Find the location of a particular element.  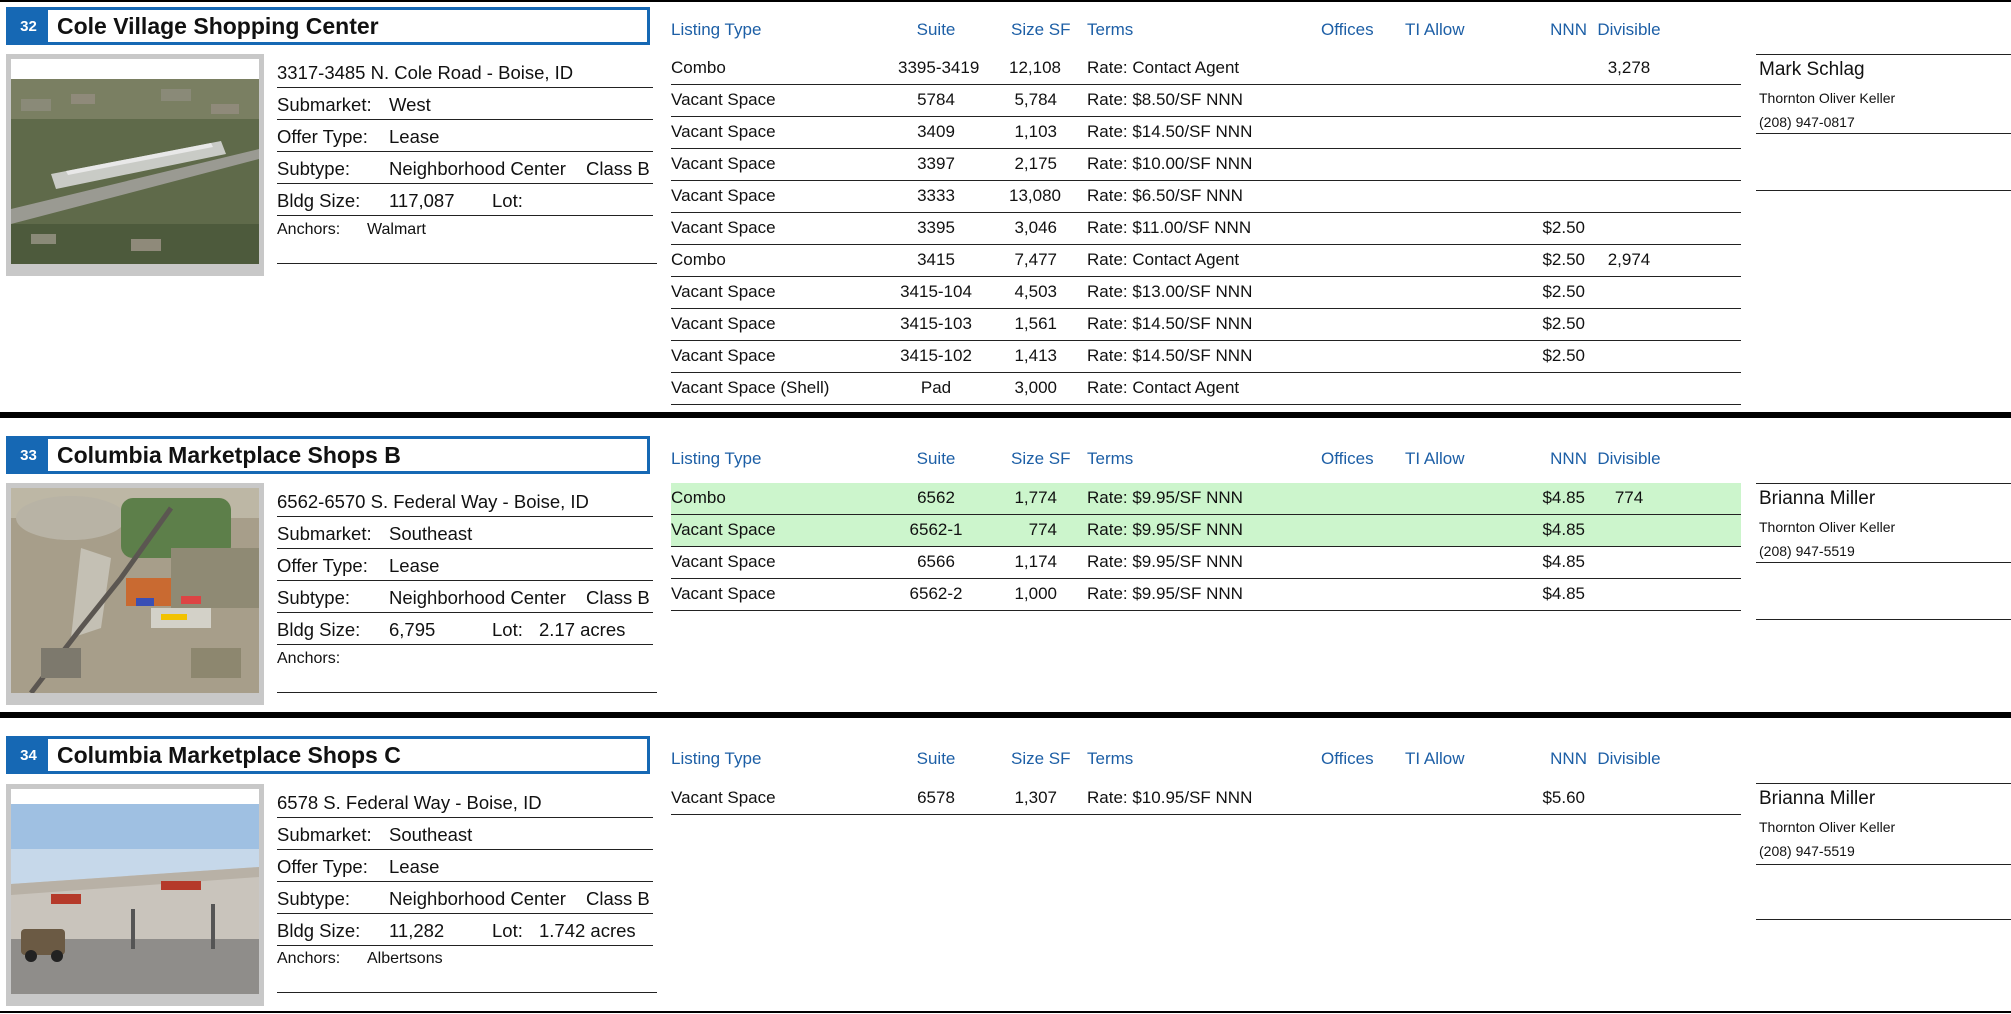

nnn-cell: $2.50 is located at coordinates (1563, 227).